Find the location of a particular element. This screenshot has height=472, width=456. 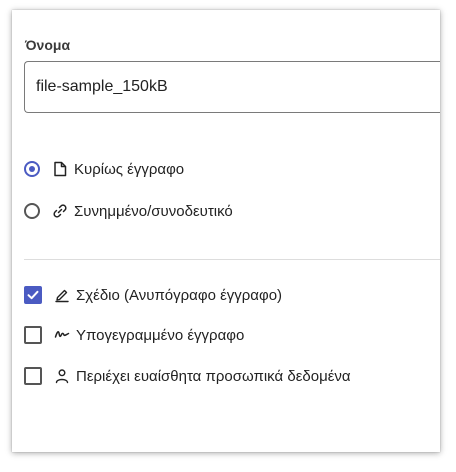

flag-label: Περιέχει ευαίσθητα προσωπικά δεδομένα is located at coordinates (213, 376).